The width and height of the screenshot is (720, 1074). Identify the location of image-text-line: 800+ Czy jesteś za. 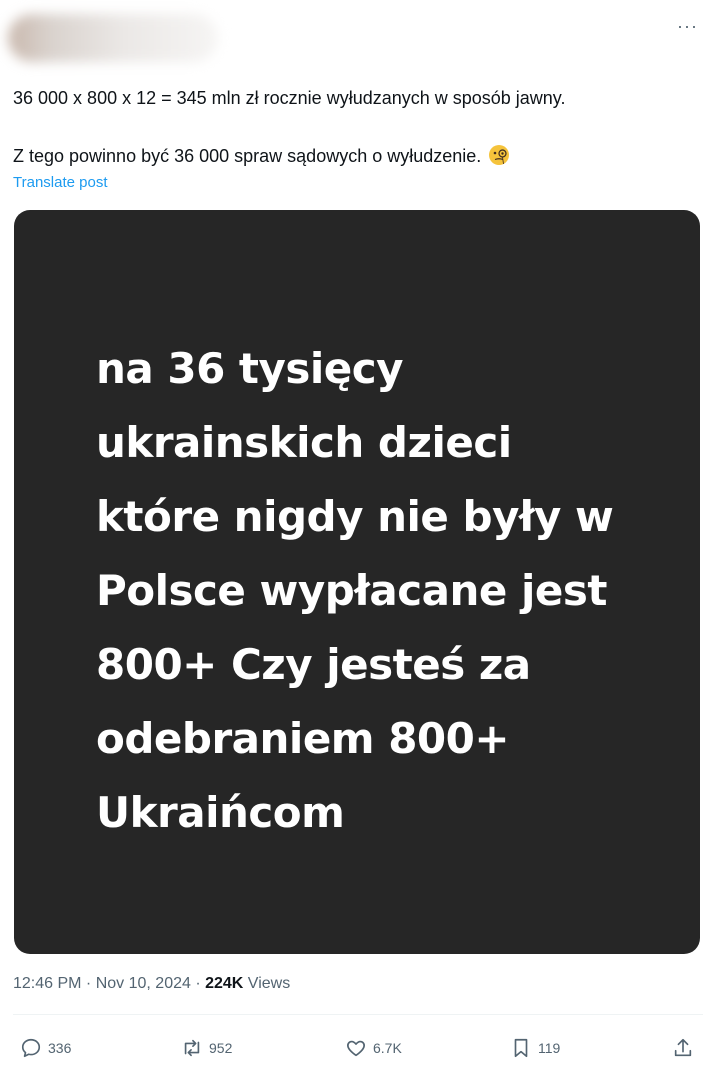
(313, 664).